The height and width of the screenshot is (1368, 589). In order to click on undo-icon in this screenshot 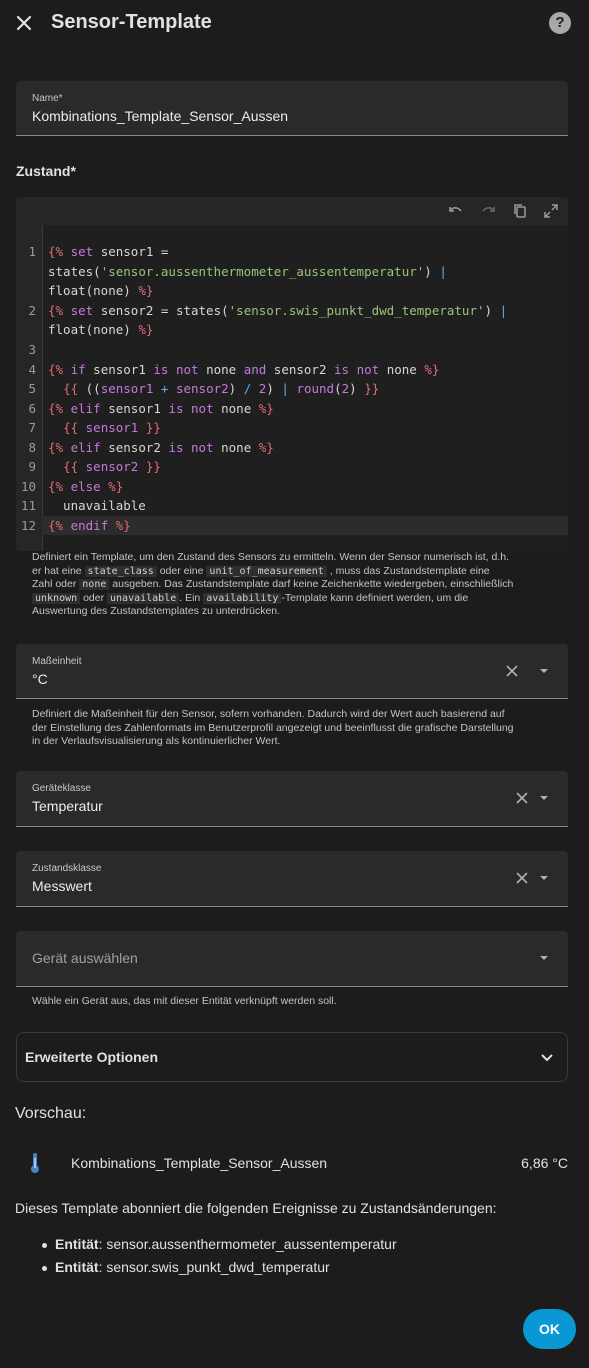, I will do `click(456, 211)`.